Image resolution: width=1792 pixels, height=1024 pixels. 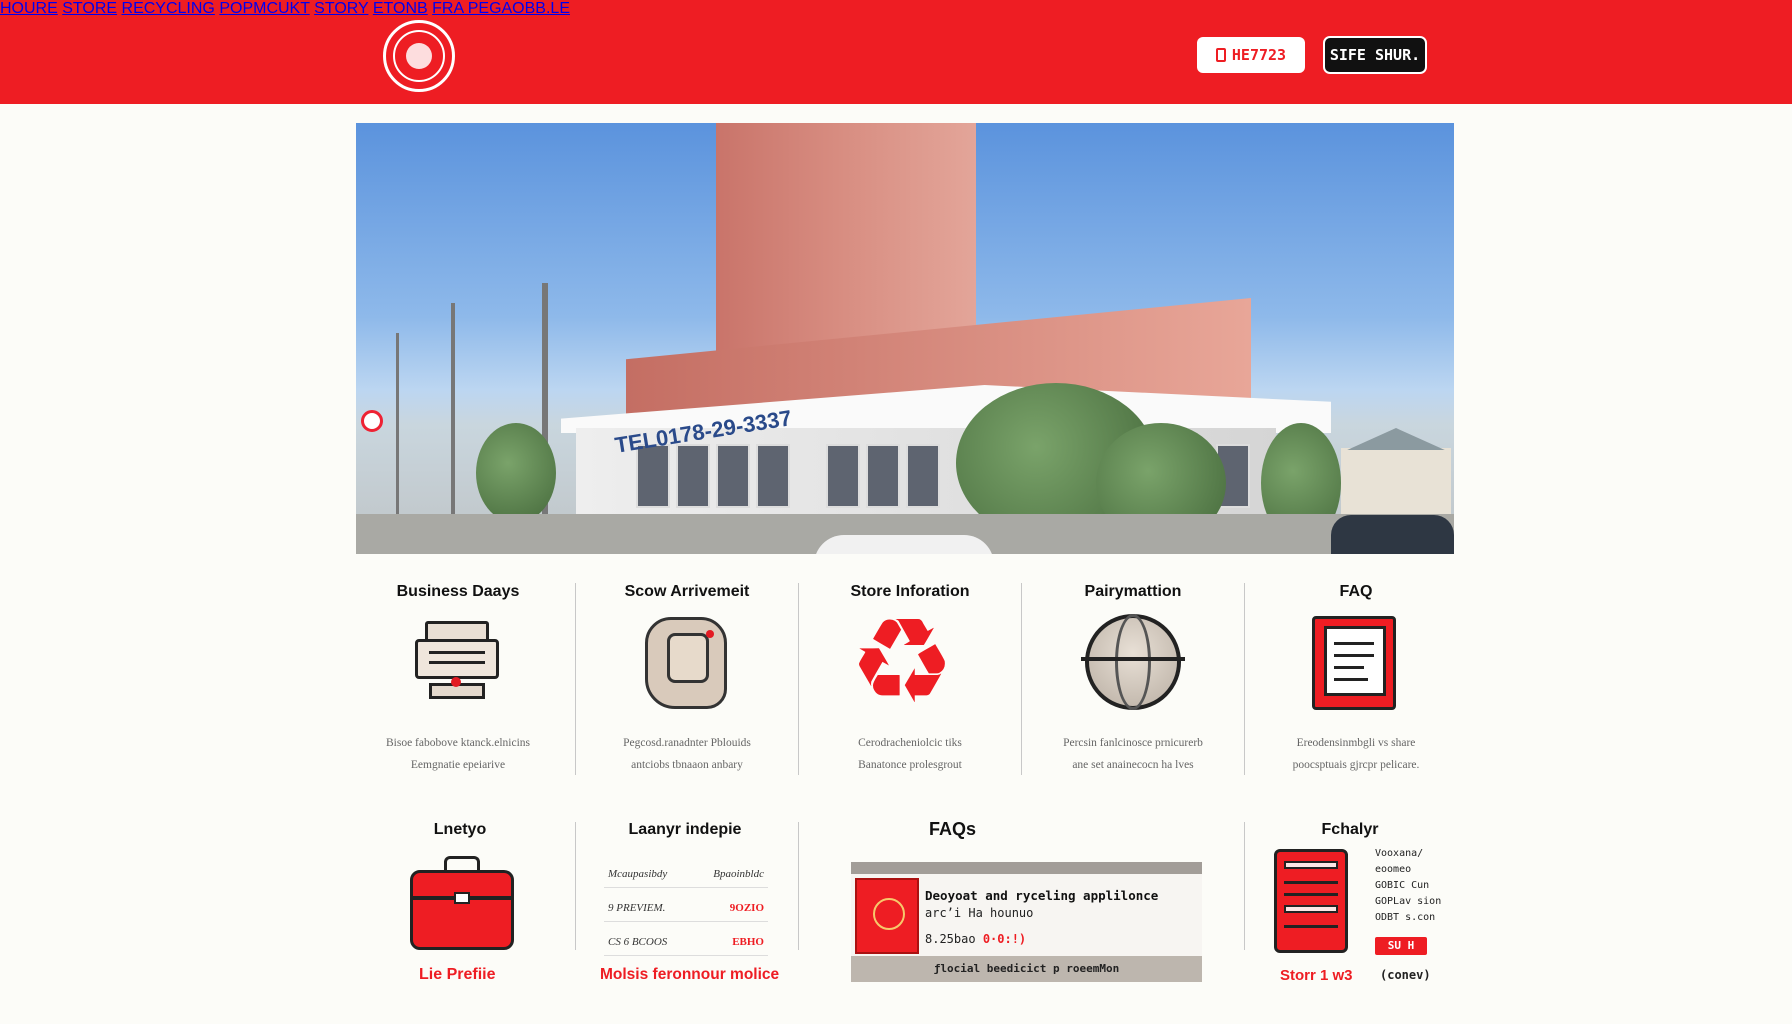 I want to click on shop-button: SIFE SHUR., so click(x=1375, y=55).